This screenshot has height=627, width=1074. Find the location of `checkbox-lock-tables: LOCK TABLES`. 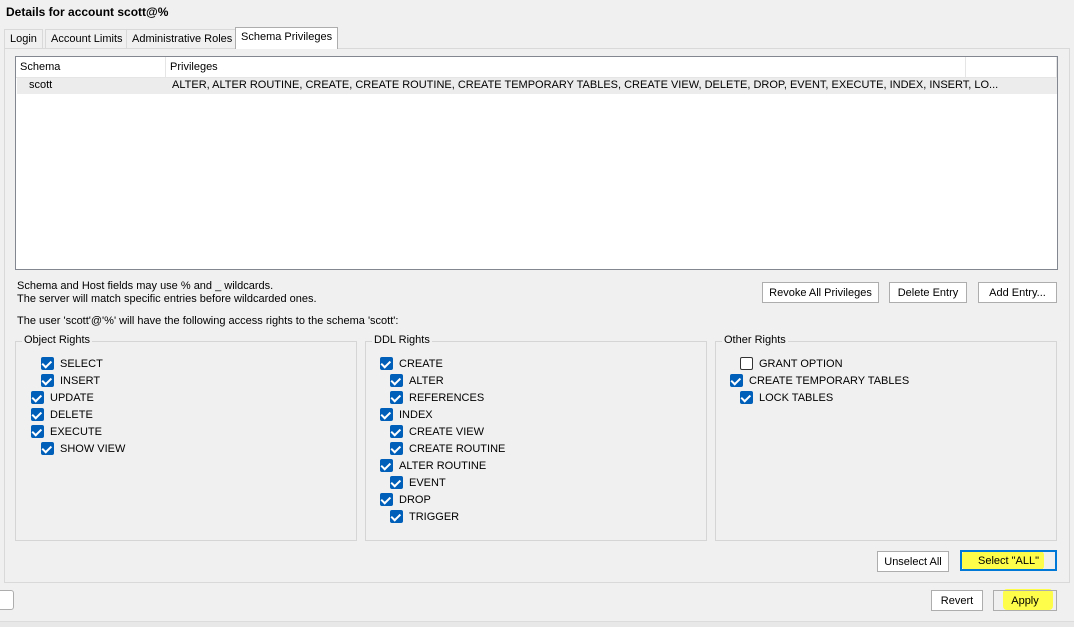

checkbox-lock-tables: LOCK TABLES is located at coordinates (786, 397).